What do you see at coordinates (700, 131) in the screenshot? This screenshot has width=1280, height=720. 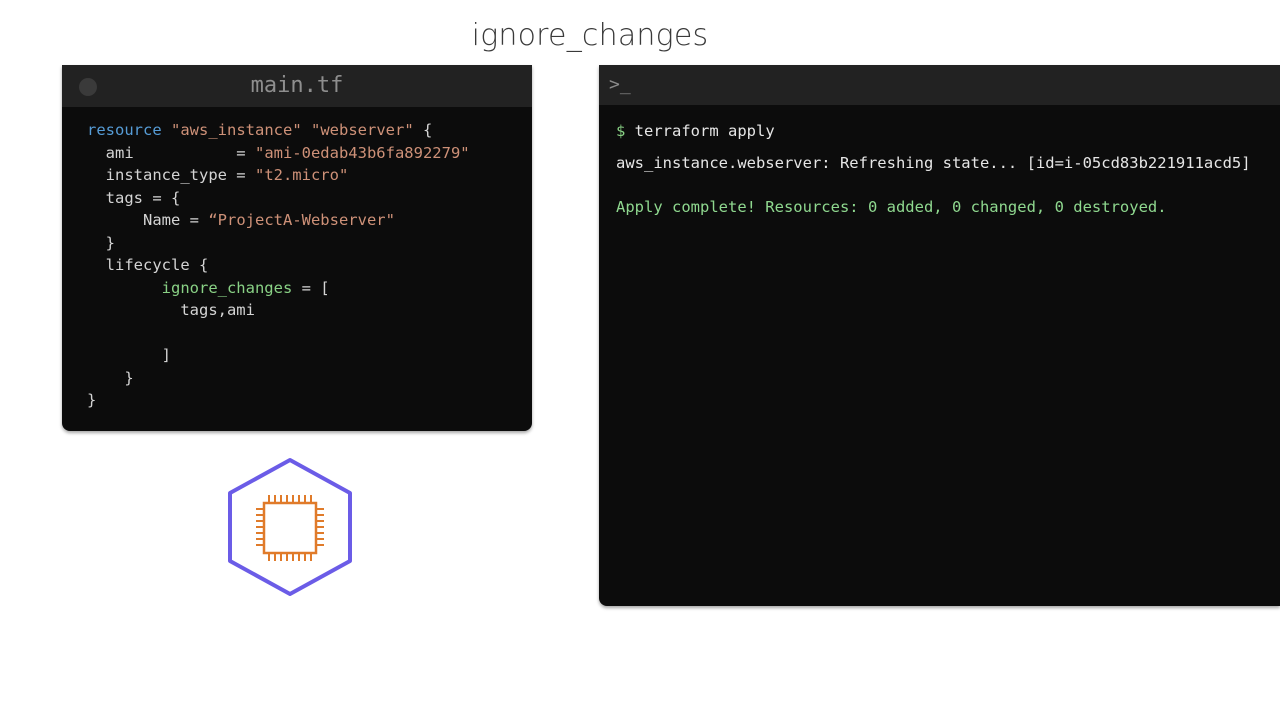 I see `terminal-command: terraform apply` at bounding box center [700, 131].